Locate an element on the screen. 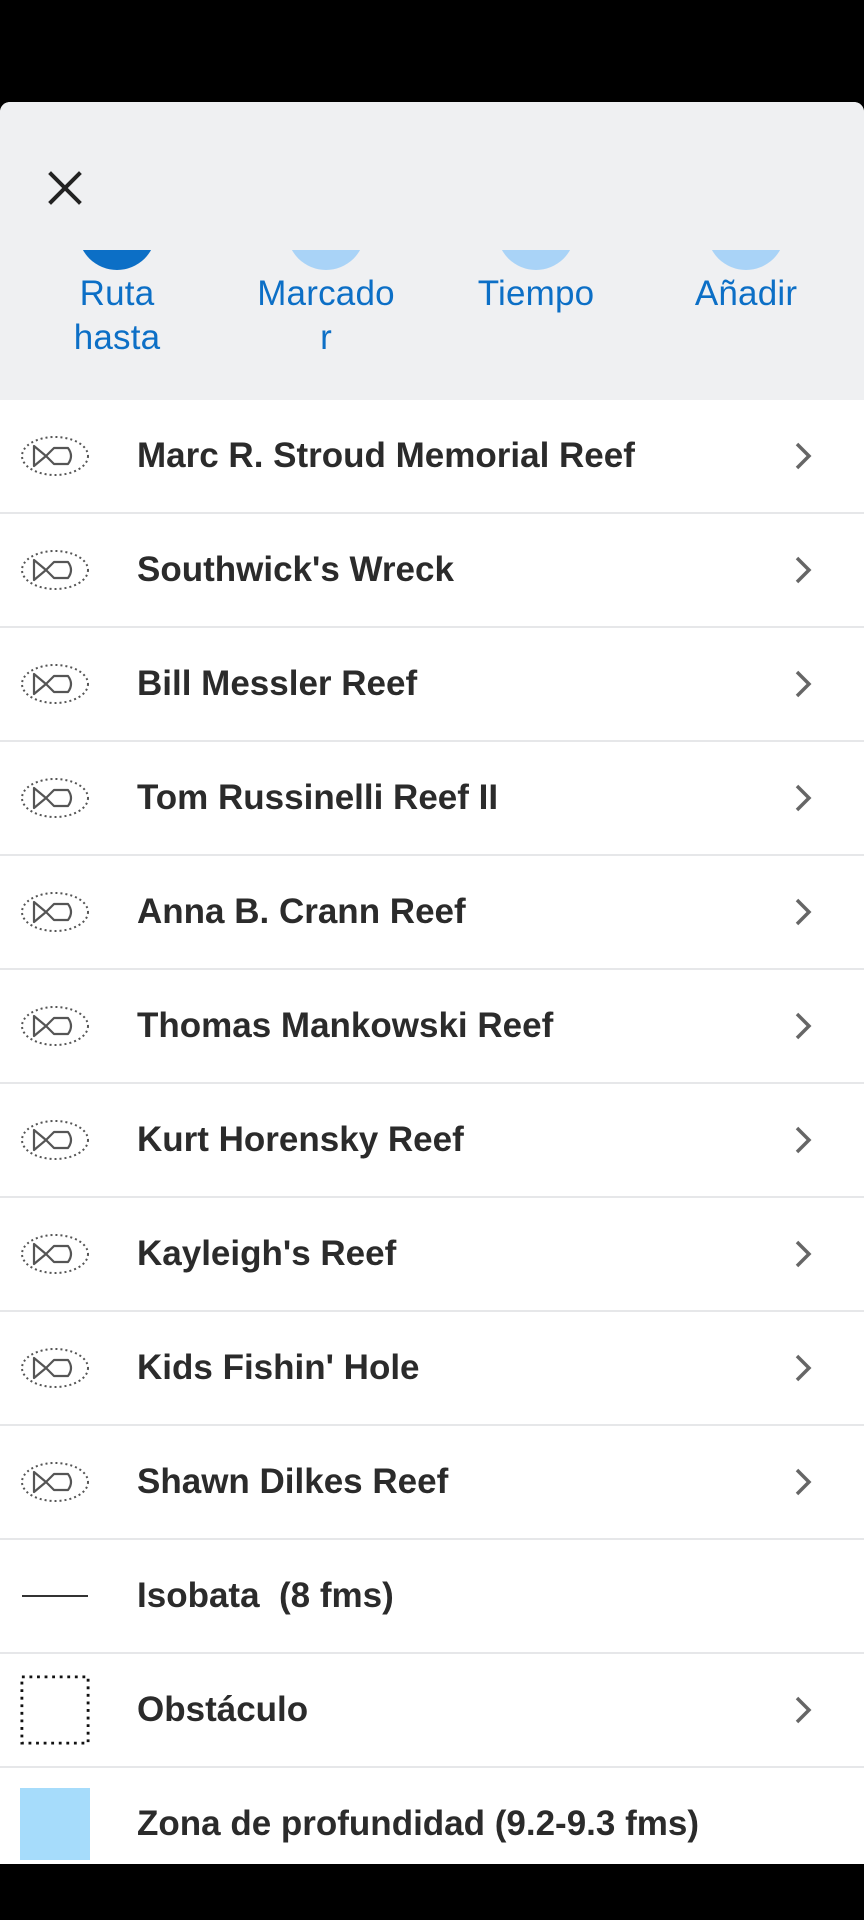 The image size is (864, 1920). add-button: Añadir is located at coordinates (746, 325).